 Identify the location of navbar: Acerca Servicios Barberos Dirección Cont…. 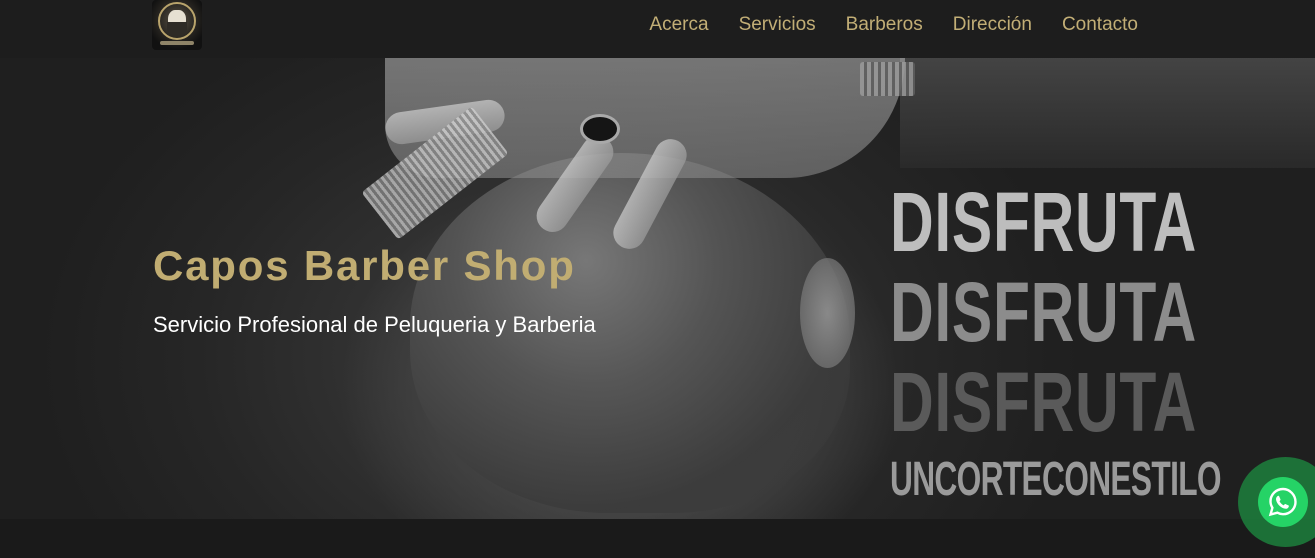
(657, 29).